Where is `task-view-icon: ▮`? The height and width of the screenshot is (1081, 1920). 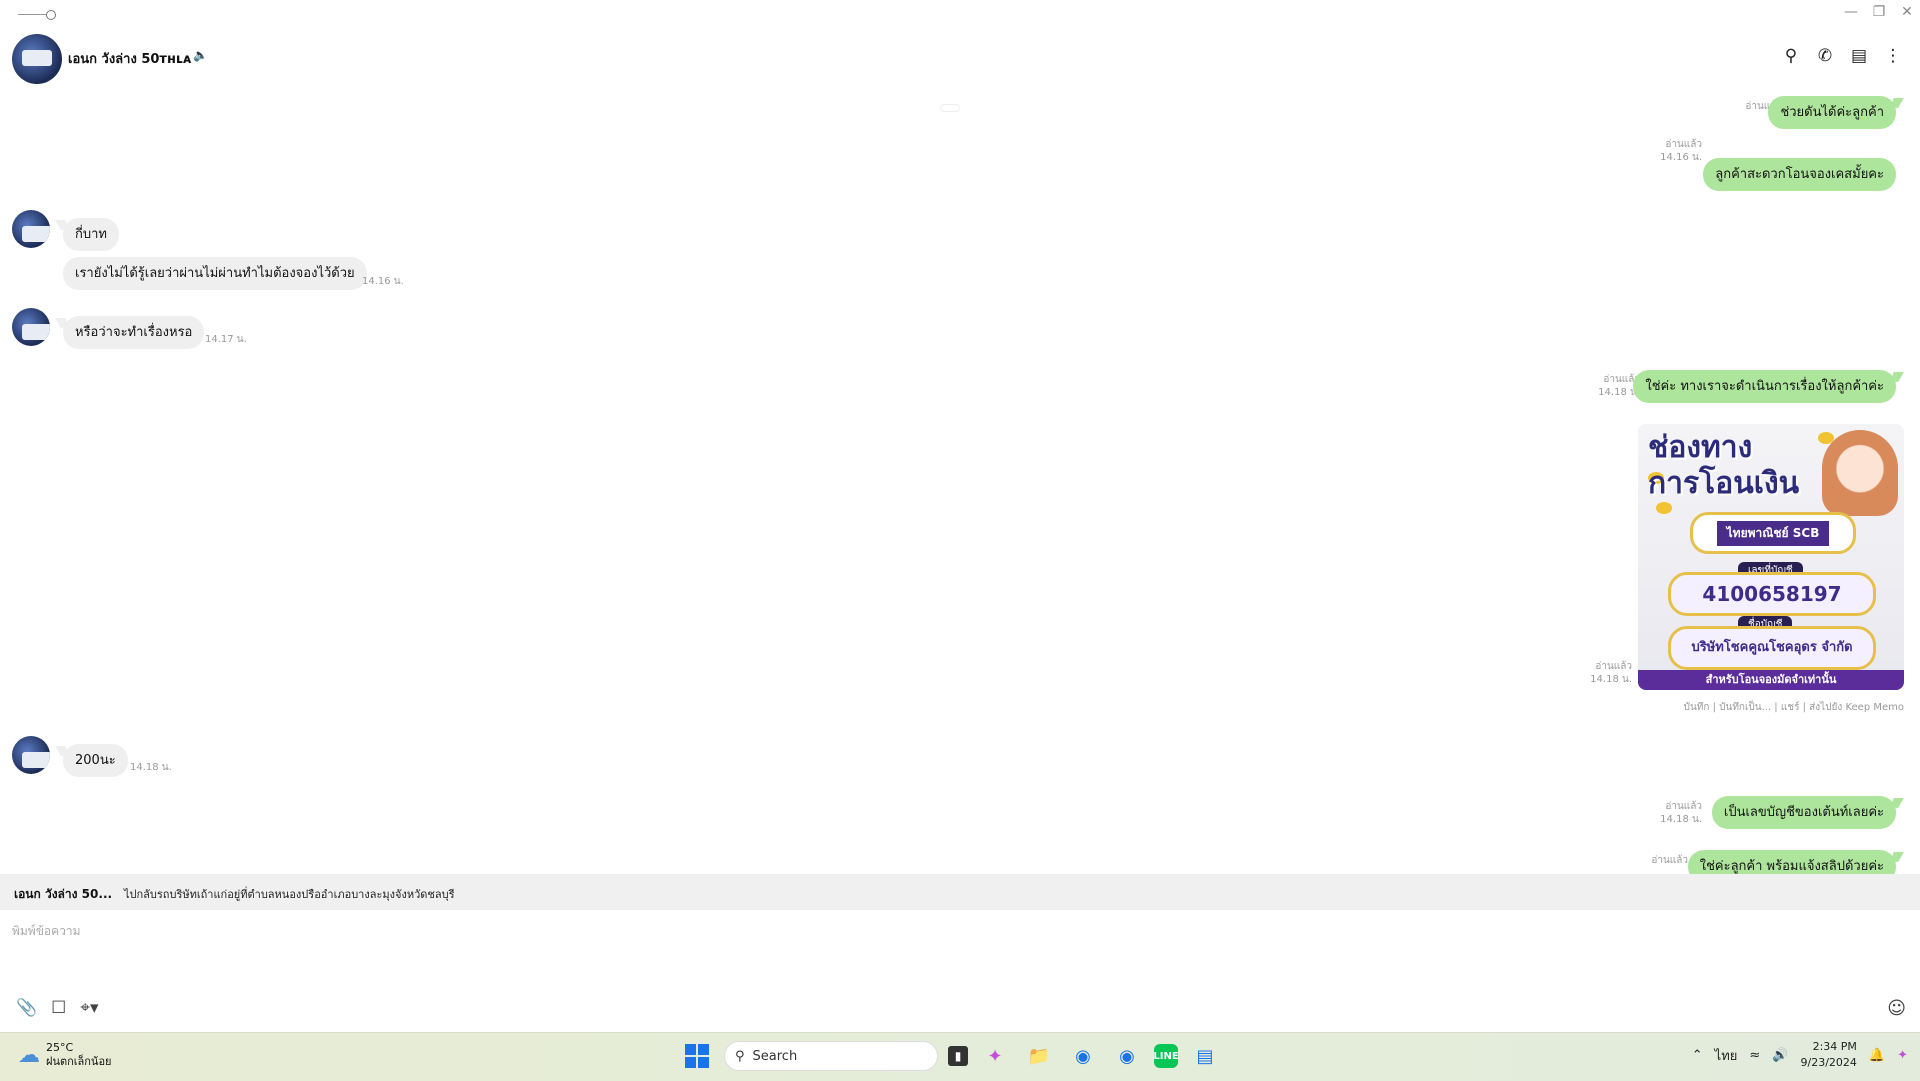
task-view-icon: ▮ is located at coordinates (958, 1056).